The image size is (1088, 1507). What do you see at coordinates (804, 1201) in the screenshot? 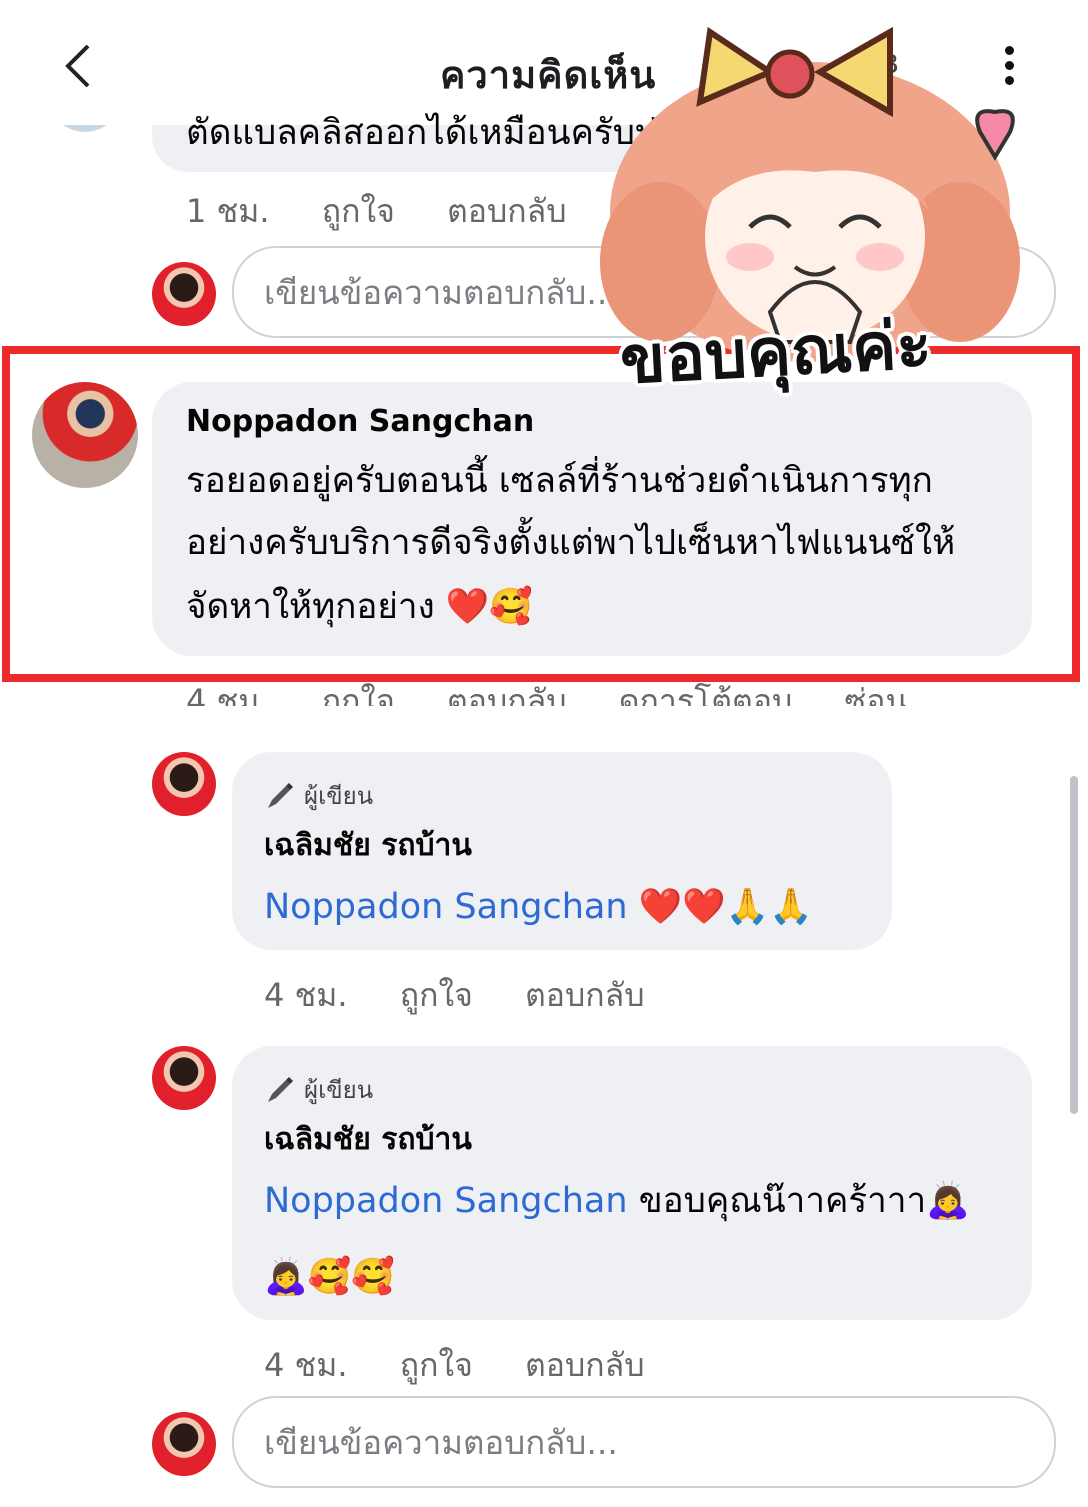
I see `reply-message: ขอบคุณน๊าาคร้าาา🙇‍♀️` at bounding box center [804, 1201].